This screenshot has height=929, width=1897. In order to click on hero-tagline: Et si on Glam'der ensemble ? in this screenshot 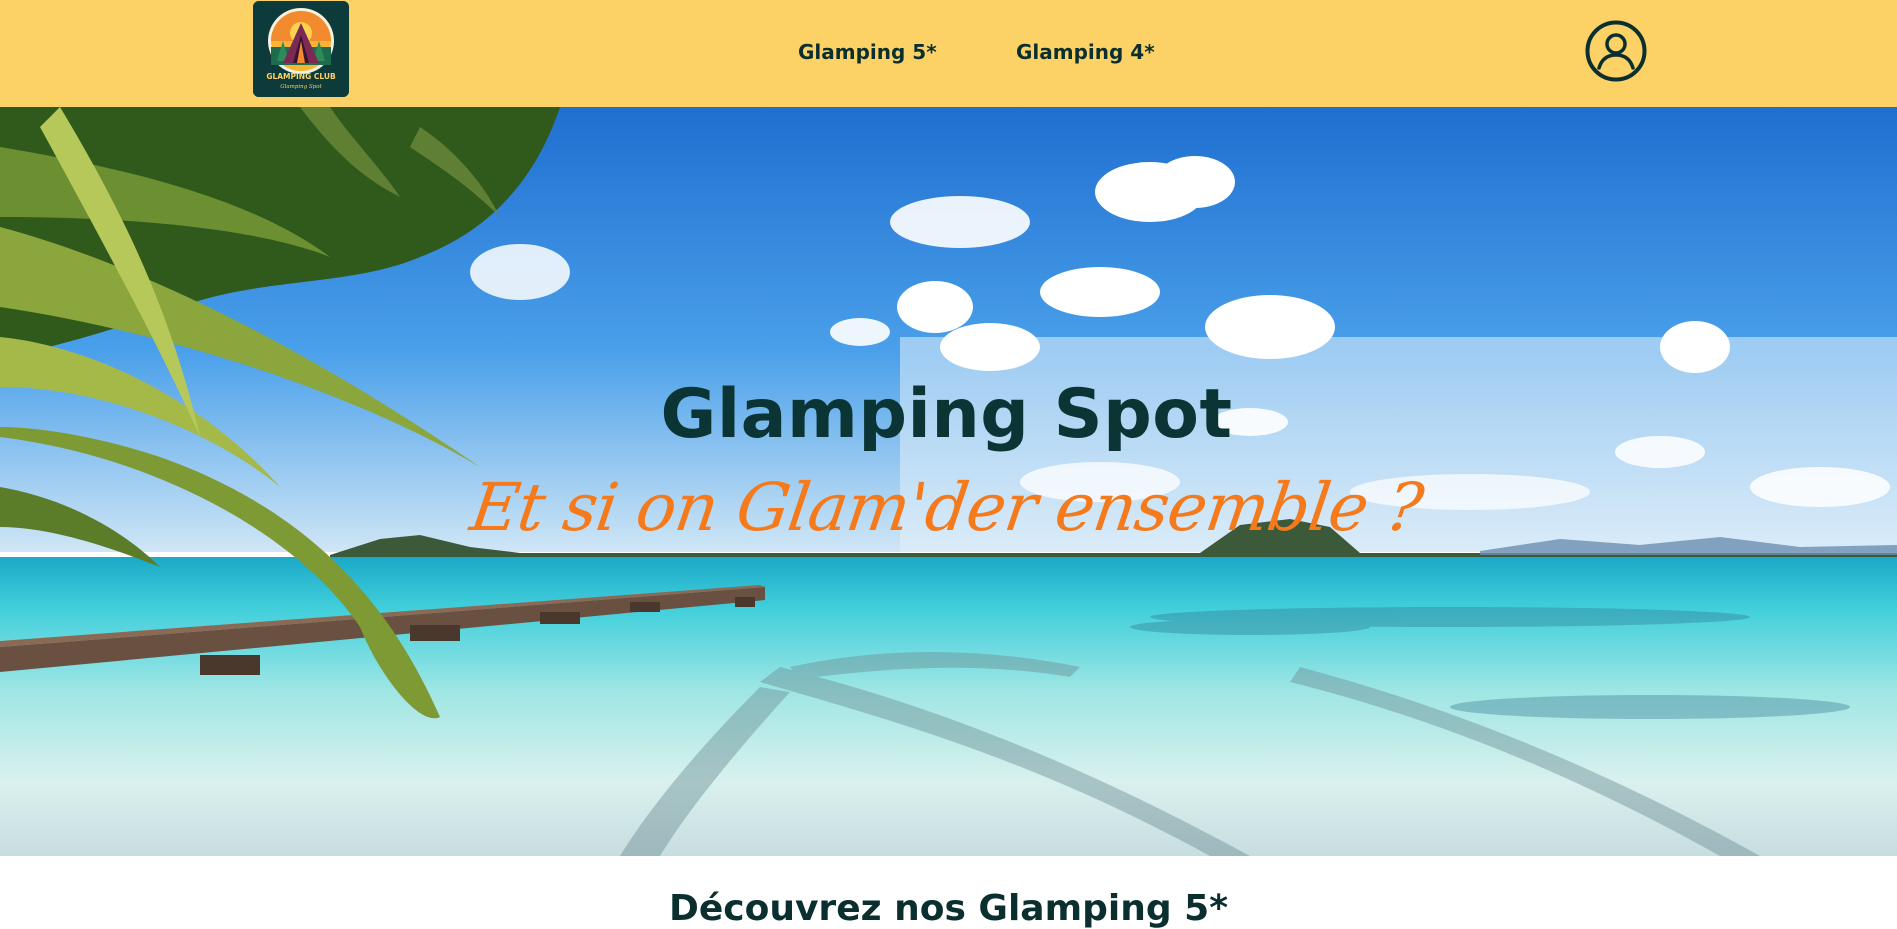, I will do `click(946, 507)`.